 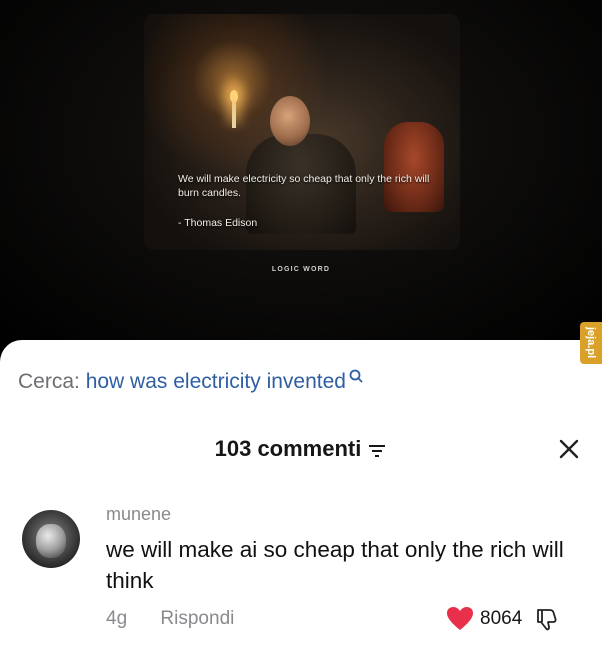 What do you see at coordinates (377, 450) in the screenshot?
I see `sort-icon` at bounding box center [377, 450].